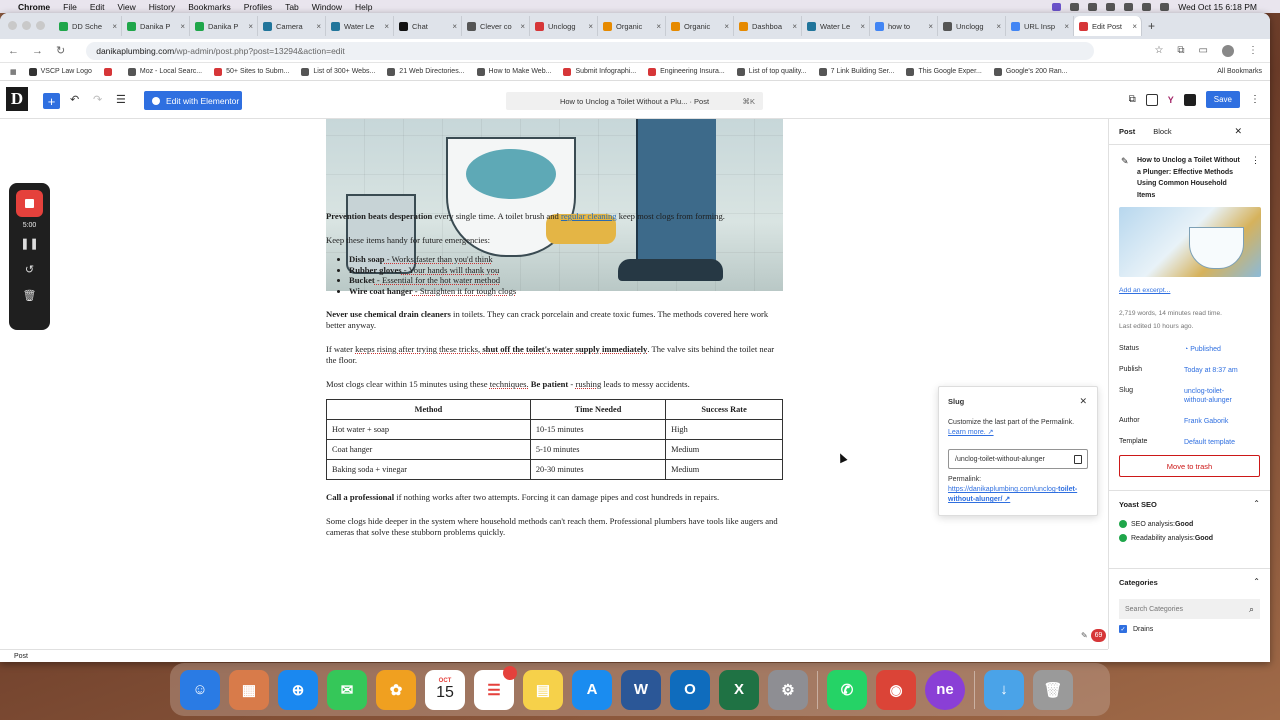 This screenshot has height=720, width=1280. What do you see at coordinates (13, 51) in the screenshot?
I see `back-icon: ←` at bounding box center [13, 51].